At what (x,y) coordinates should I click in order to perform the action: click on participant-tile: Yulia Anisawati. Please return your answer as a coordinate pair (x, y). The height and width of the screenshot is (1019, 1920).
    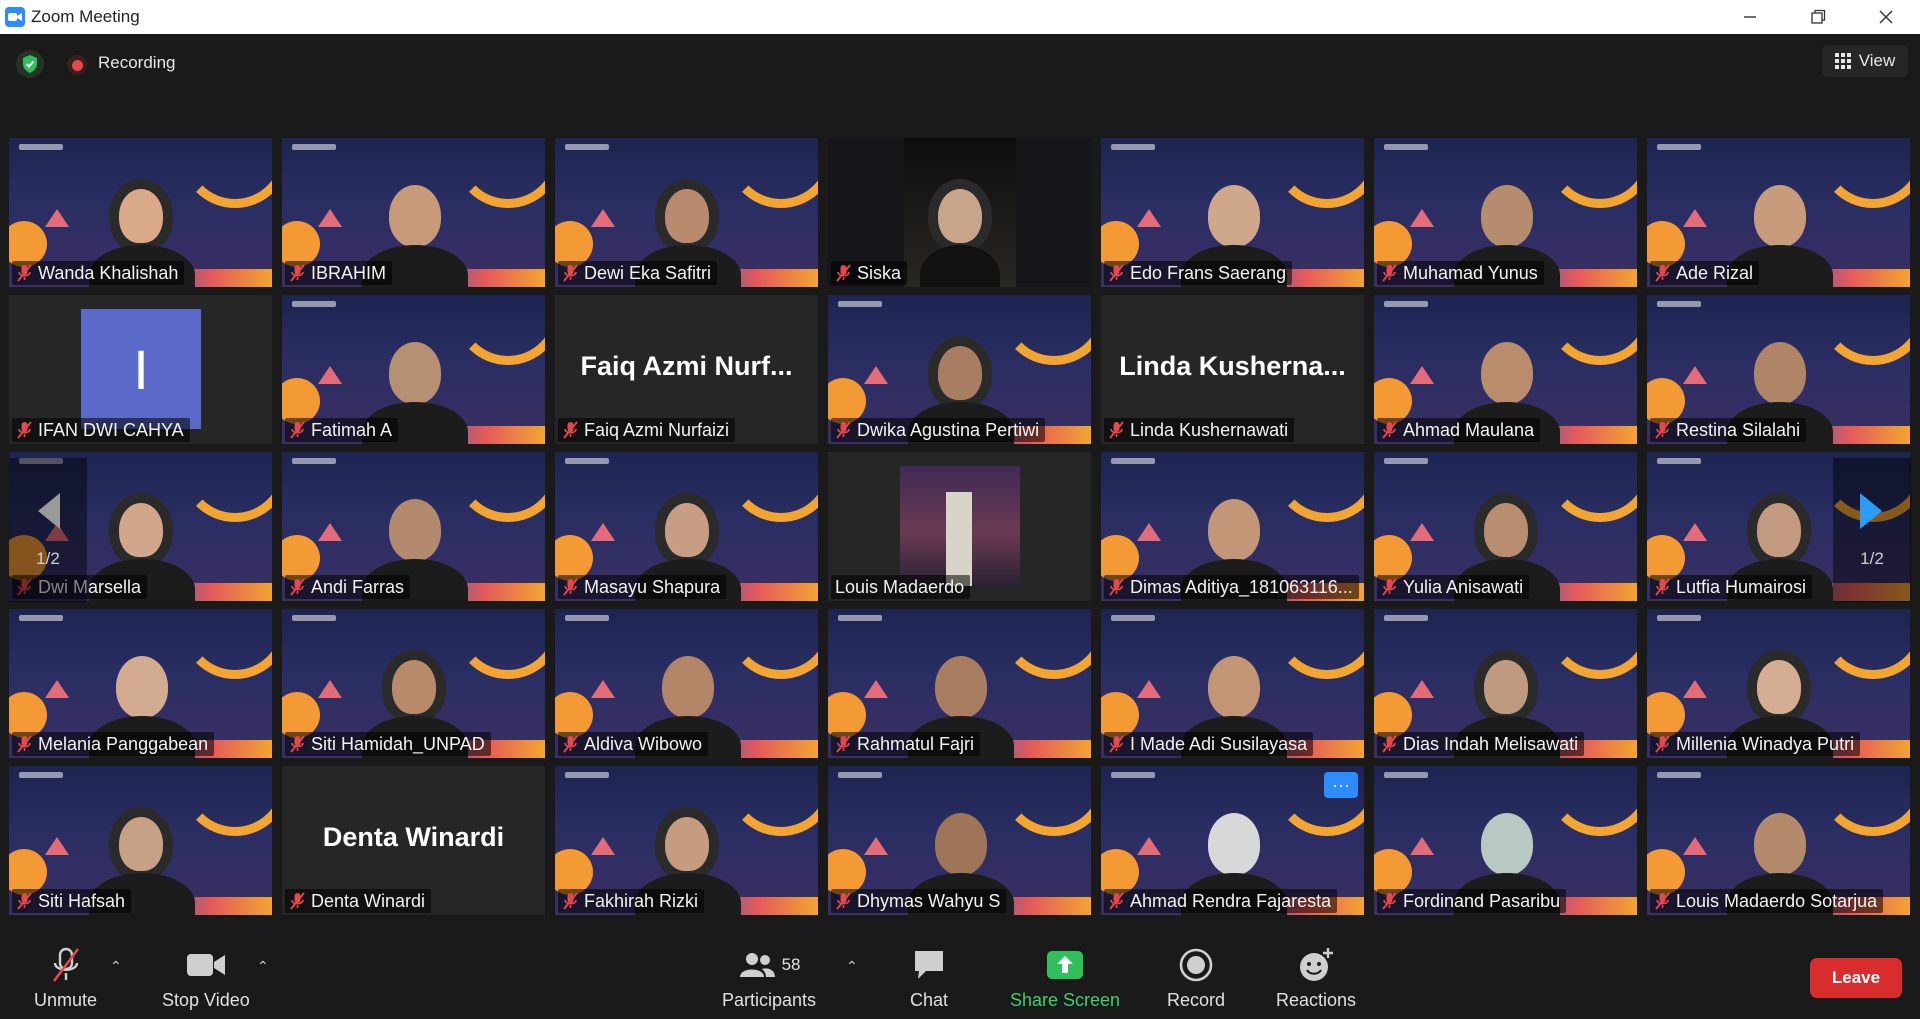
    Looking at the image, I should click on (1505, 526).